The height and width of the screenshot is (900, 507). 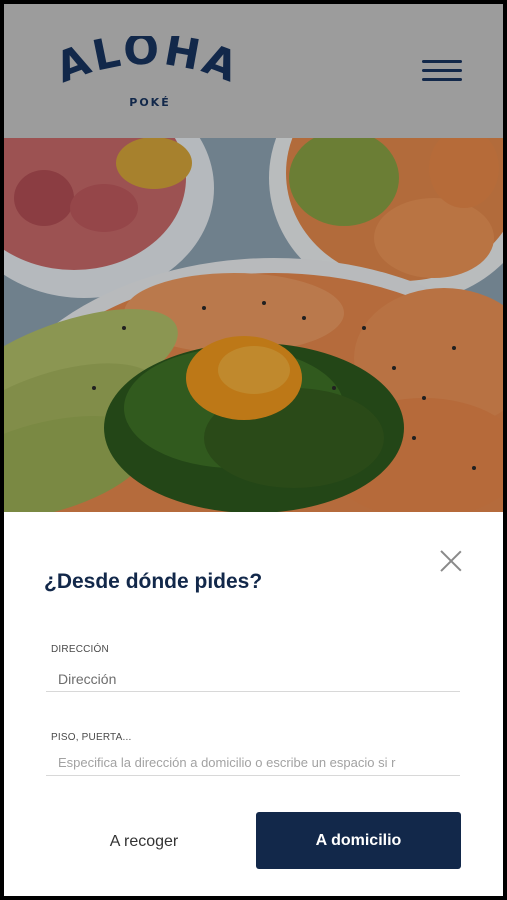 I want to click on brand-logo: ALOHA POKÉ, so click(x=147, y=71).